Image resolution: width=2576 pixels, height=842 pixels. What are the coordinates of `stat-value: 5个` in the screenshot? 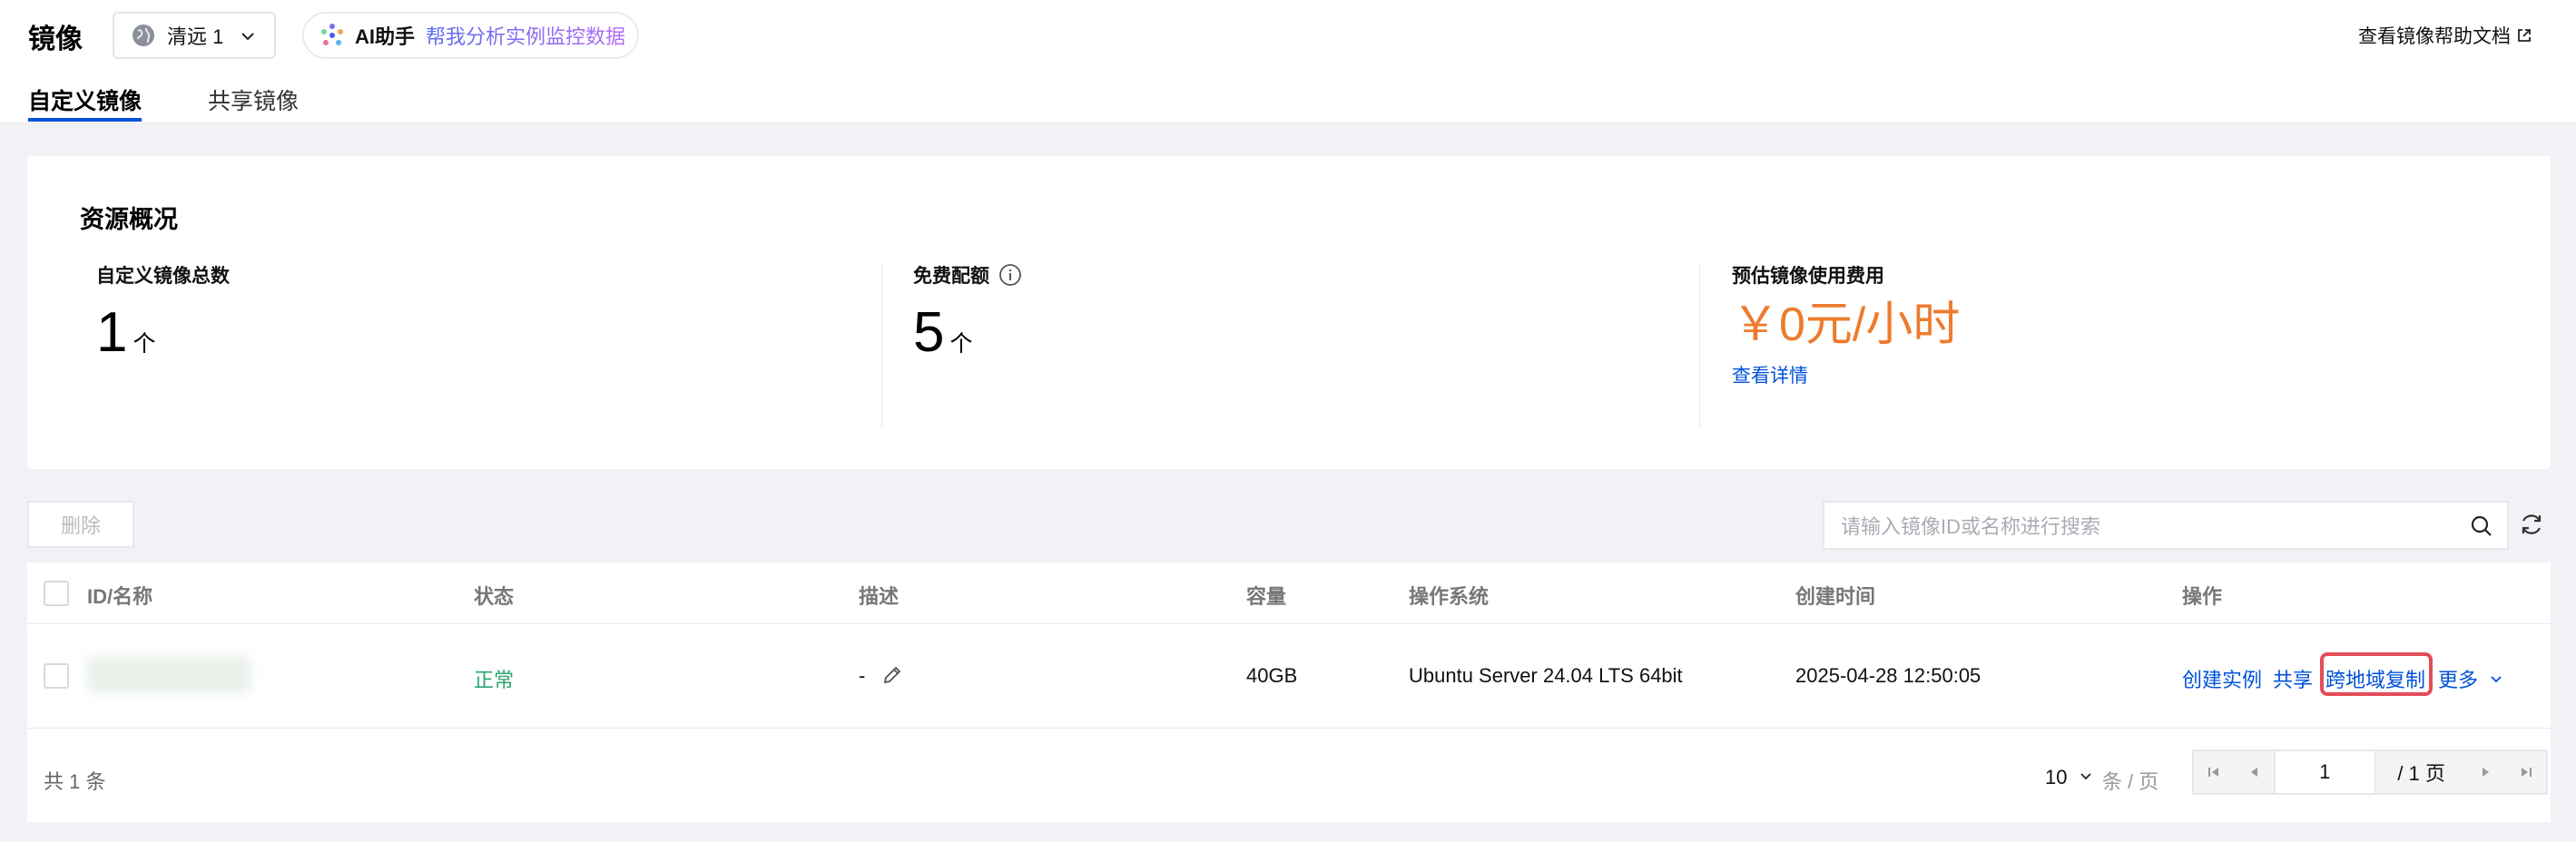 It's located at (943, 332).